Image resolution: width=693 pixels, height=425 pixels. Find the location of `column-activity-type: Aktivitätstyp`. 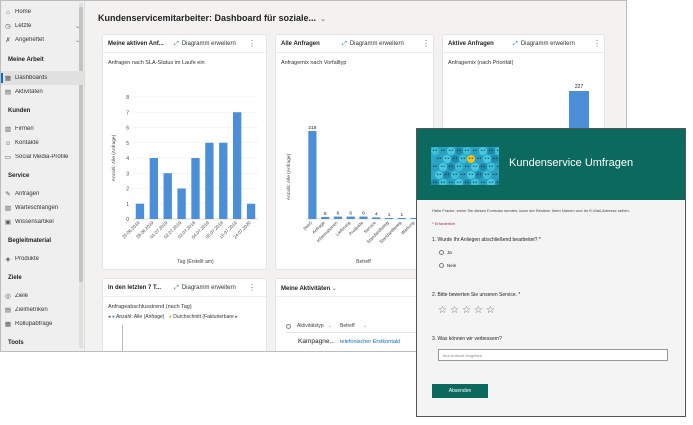

column-activity-type: Aktivitätstyp is located at coordinates (310, 326).